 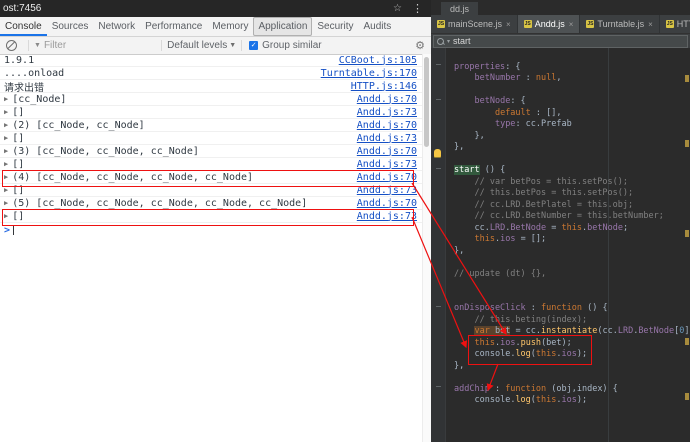 What do you see at coordinates (230, 26) in the screenshot?
I see `devtools-tab-memory: Memory` at bounding box center [230, 26].